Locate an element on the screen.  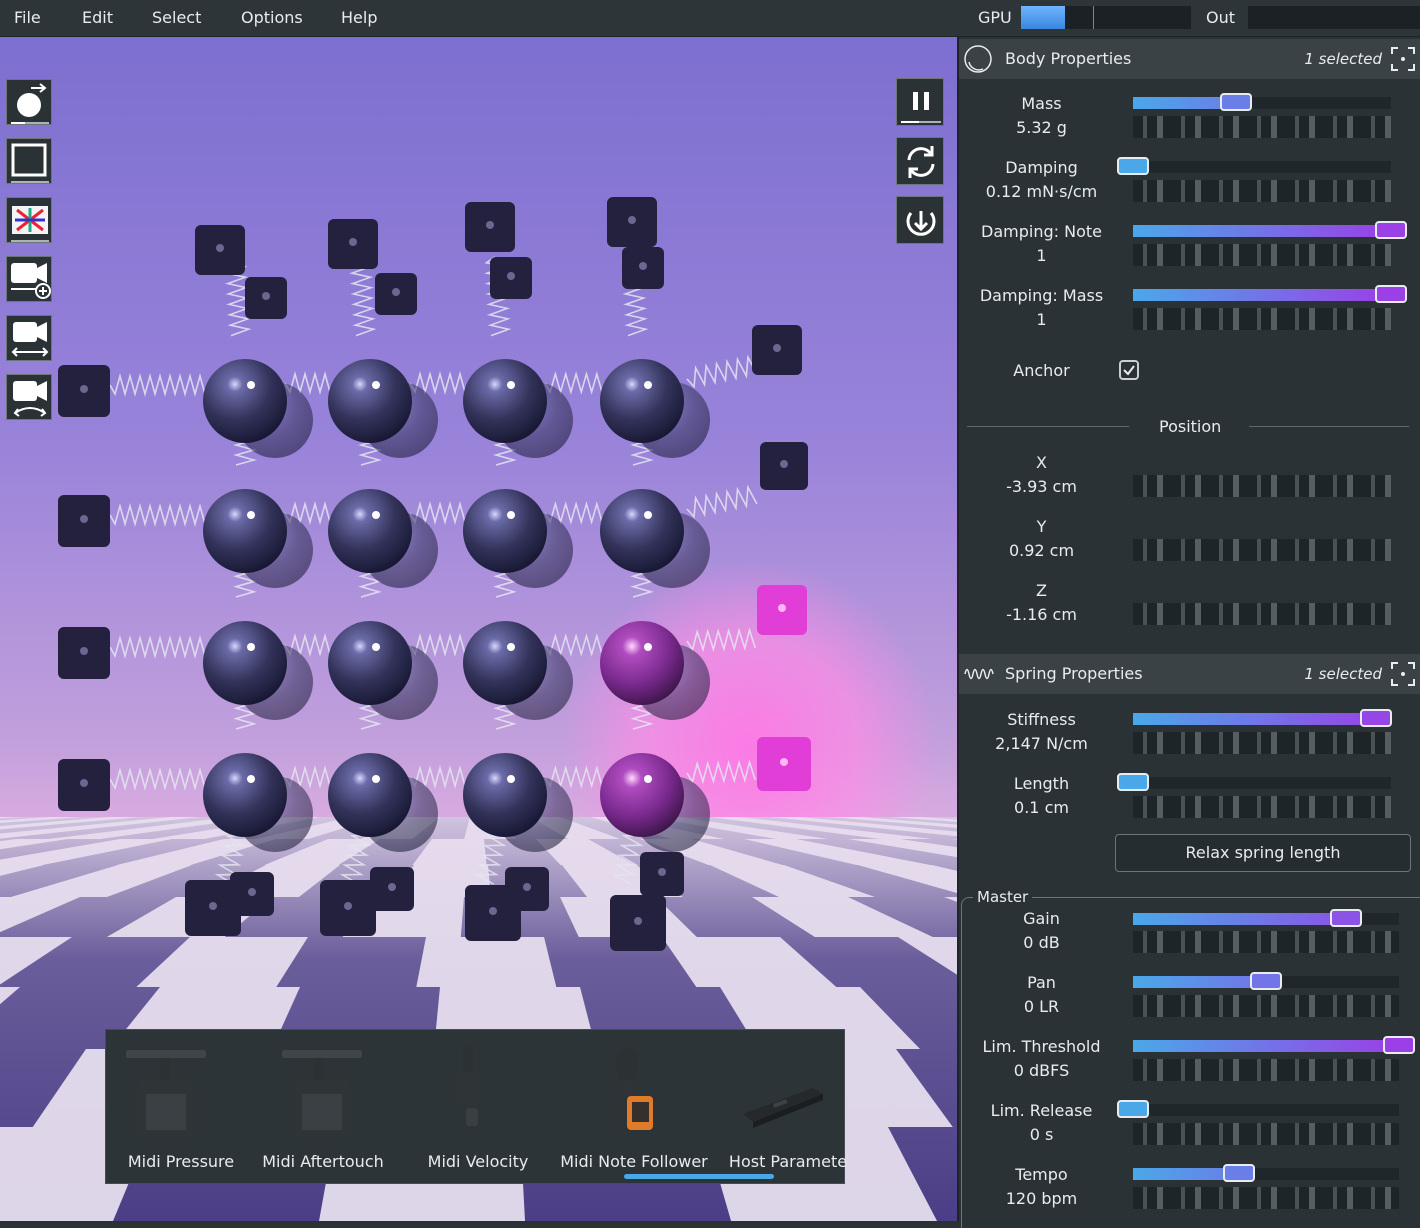
position-divider-right is located at coordinates (1329, 426).